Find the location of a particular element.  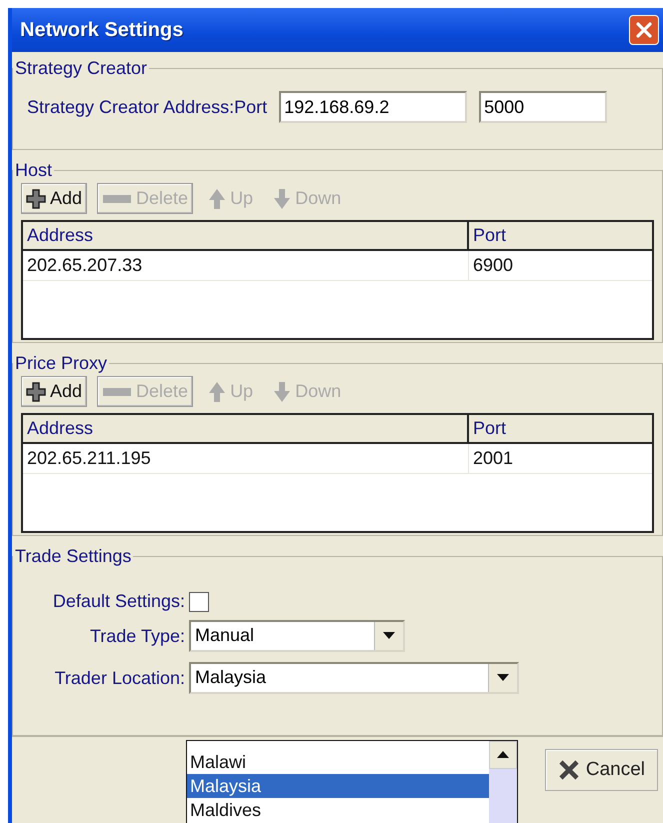

group-title: Host is located at coordinates (34, 170).